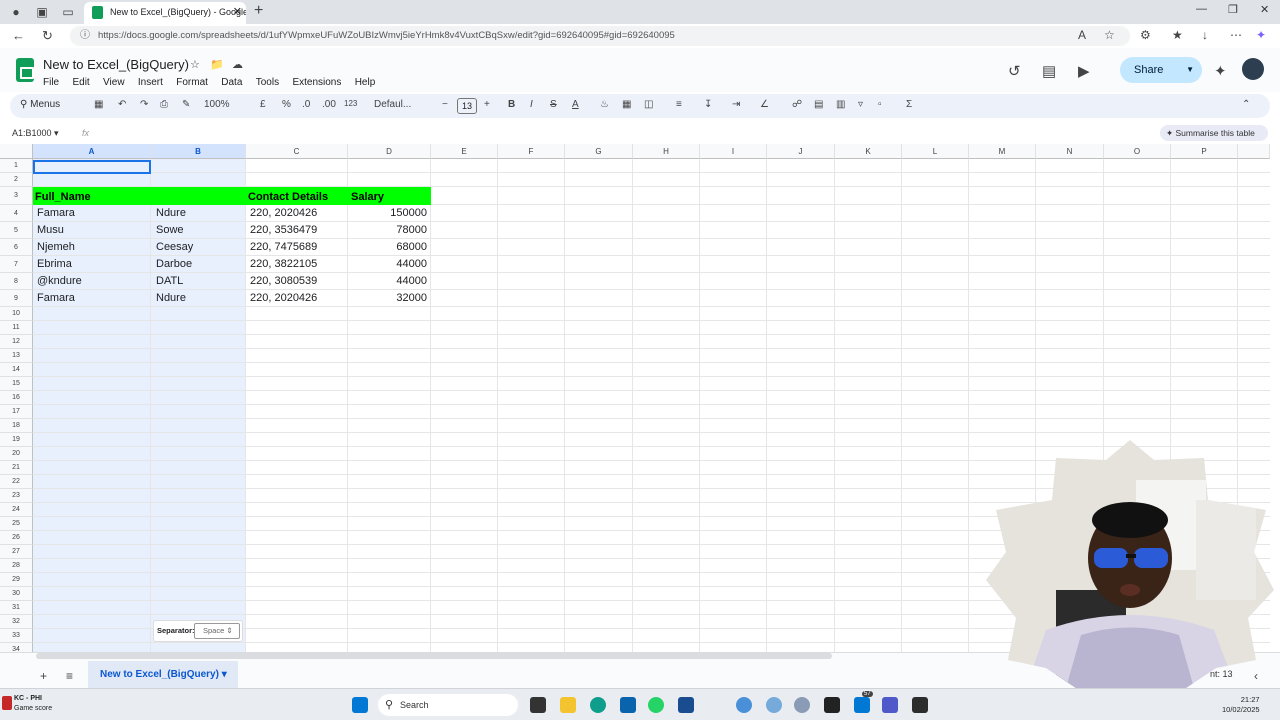 The image size is (1280, 720). Describe the element at coordinates (93, 281) in the screenshot. I see `cell-a8: @kndure` at that location.